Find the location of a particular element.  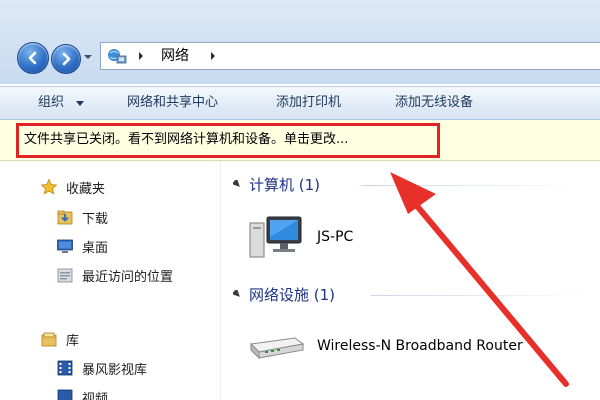

add-wireless-device-button: 添加无线设备 is located at coordinates (434, 103).